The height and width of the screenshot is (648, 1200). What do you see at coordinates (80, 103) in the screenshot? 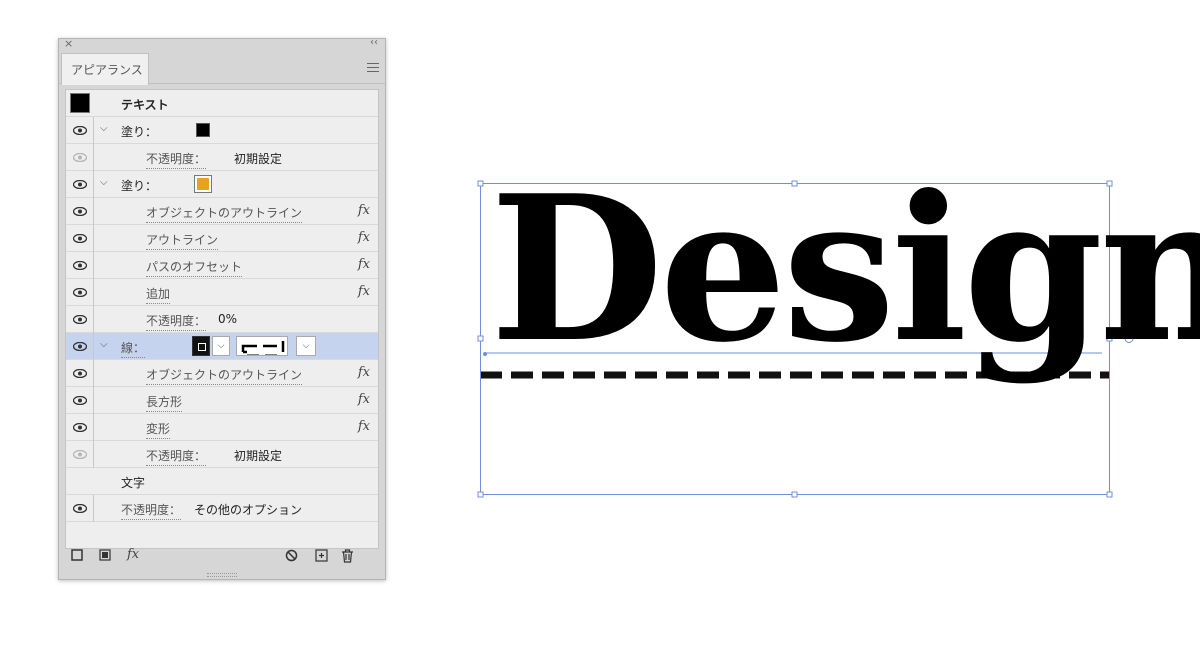
I see `text-thumbnail` at bounding box center [80, 103].